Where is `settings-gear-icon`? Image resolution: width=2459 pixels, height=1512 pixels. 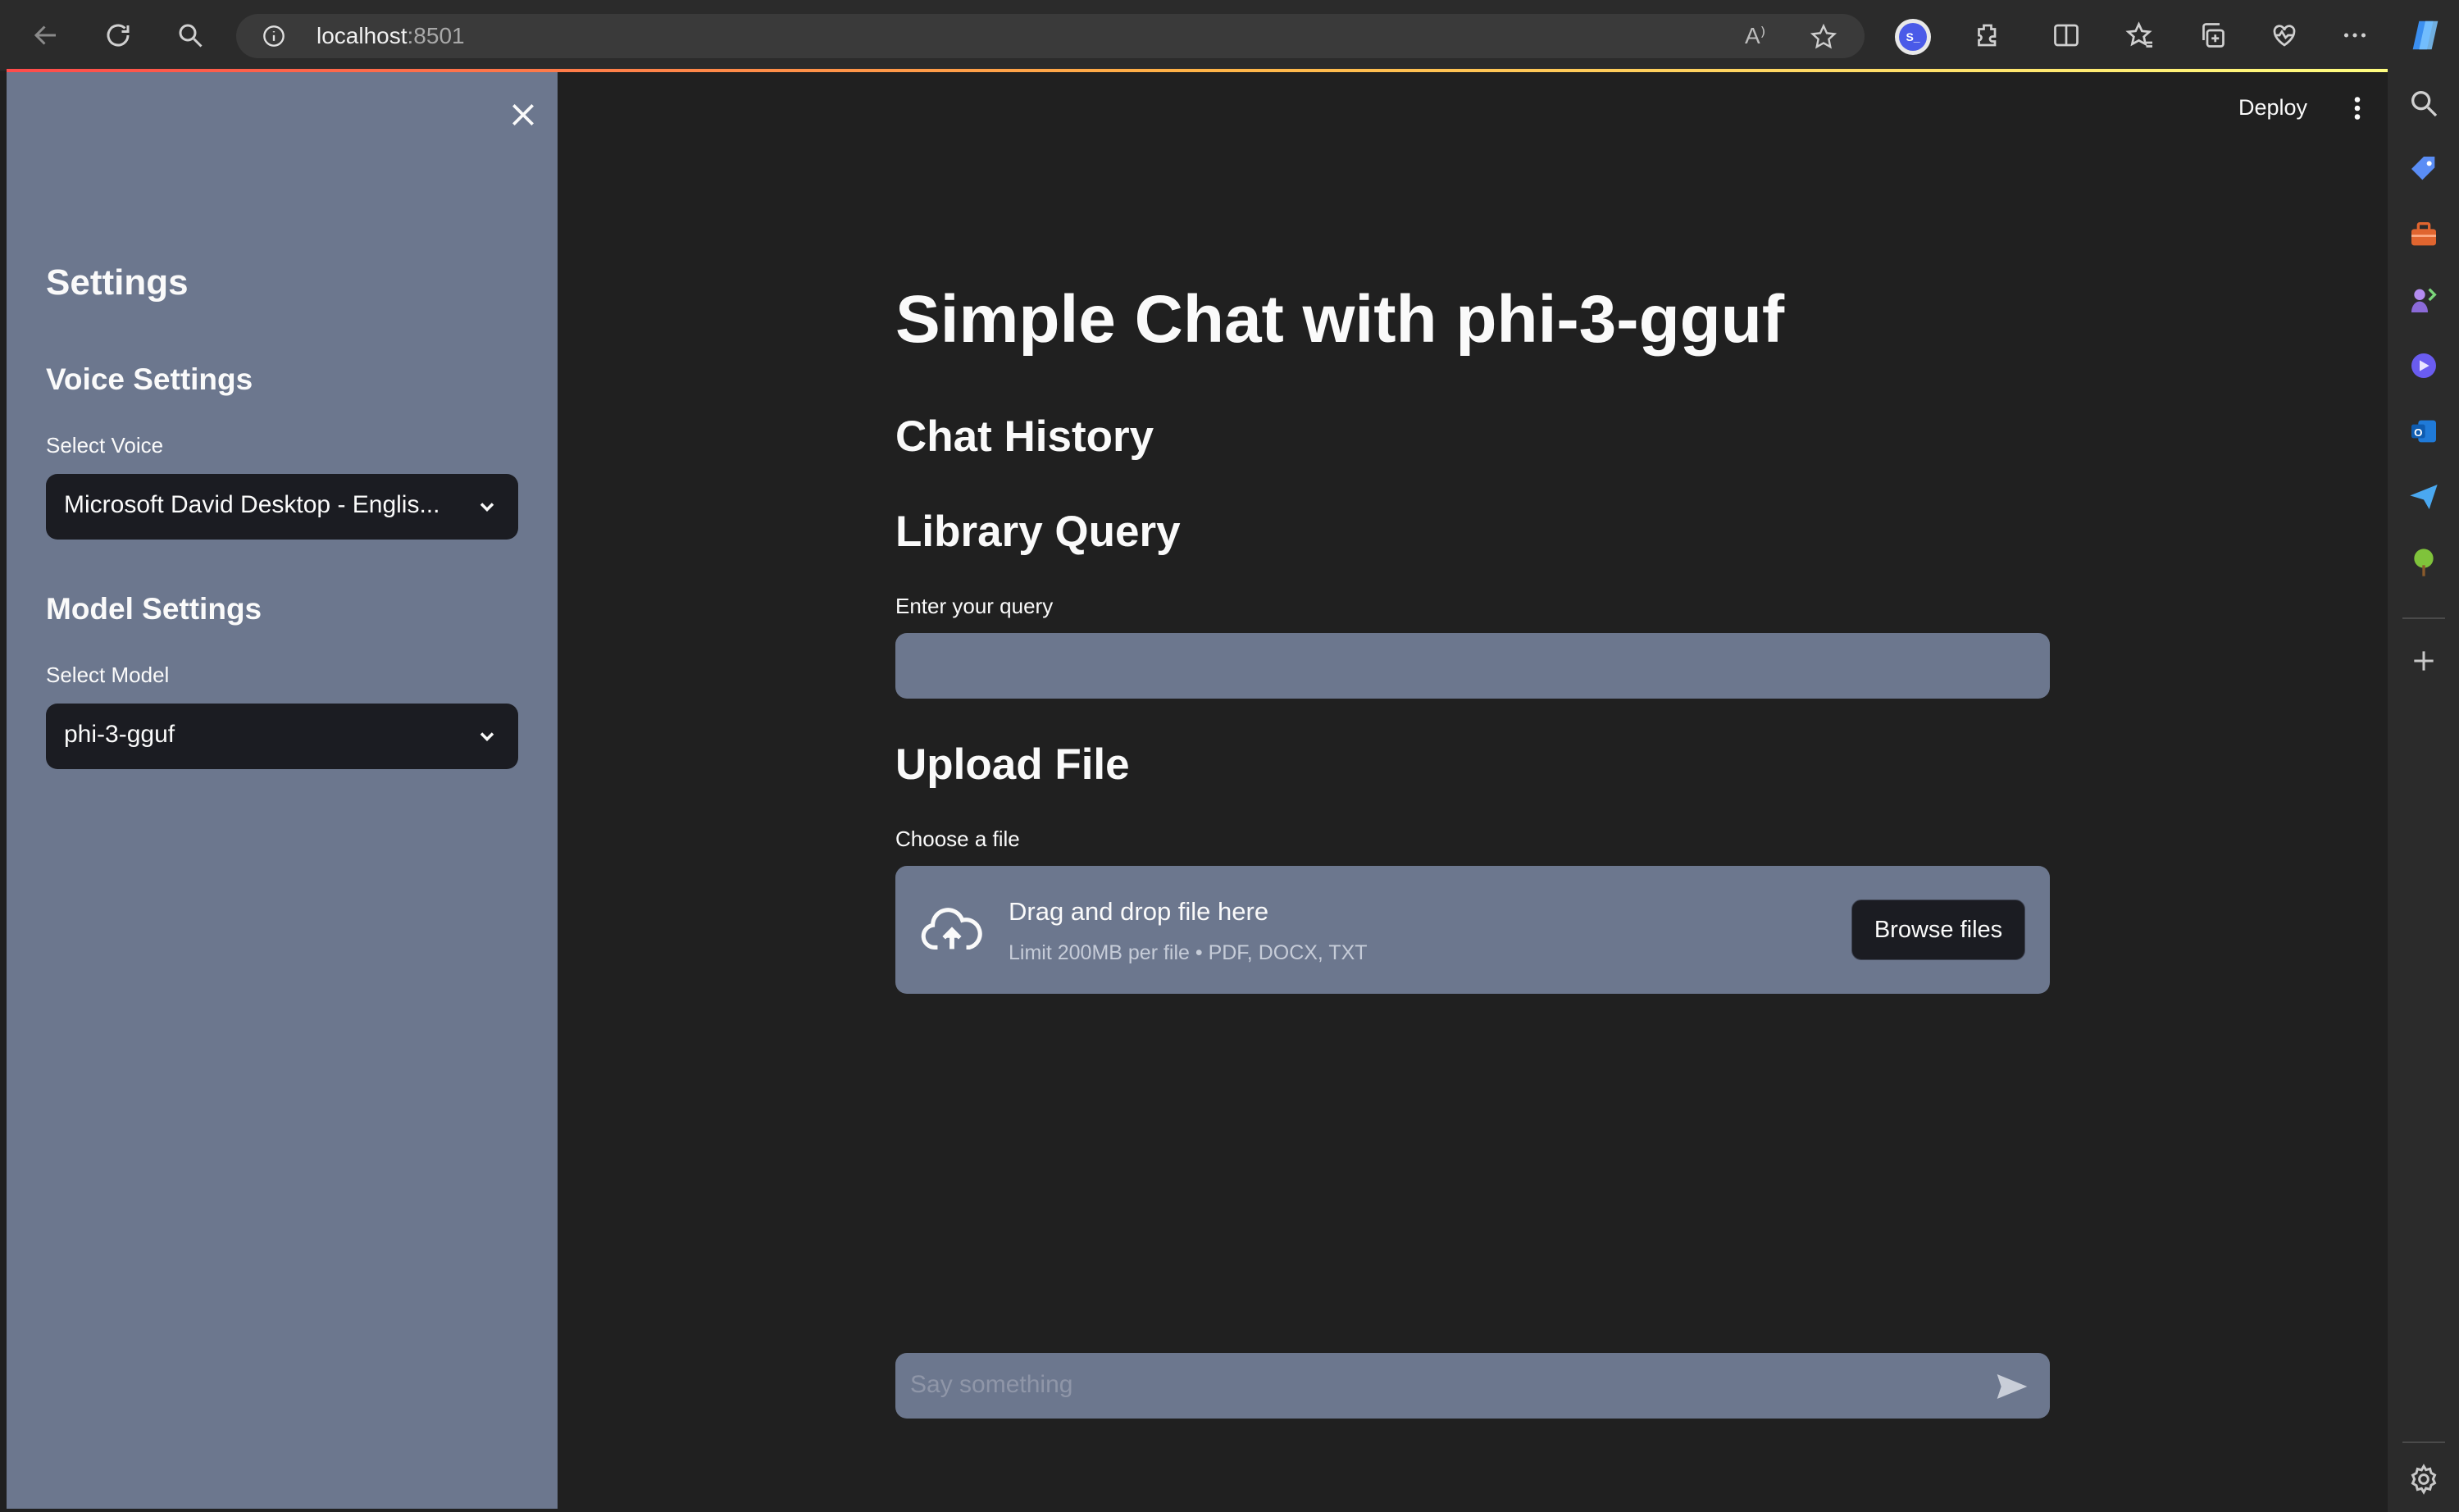
settings-gear-icon is located at coordinates (2423, 1479).